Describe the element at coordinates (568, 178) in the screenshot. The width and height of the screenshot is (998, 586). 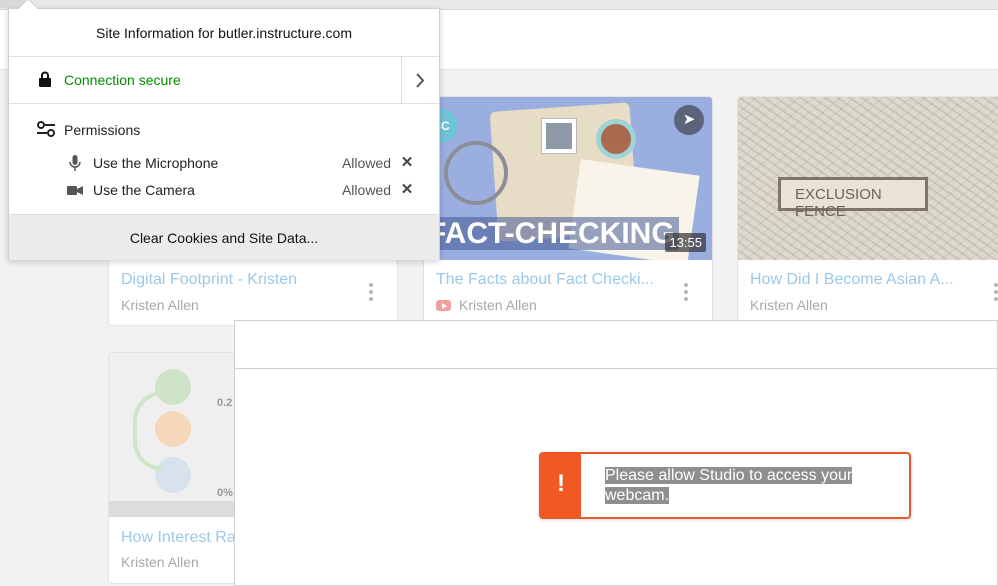
I see `media-thumbnail: CC FACT-CHECKING ➤ 13:55` at that location.